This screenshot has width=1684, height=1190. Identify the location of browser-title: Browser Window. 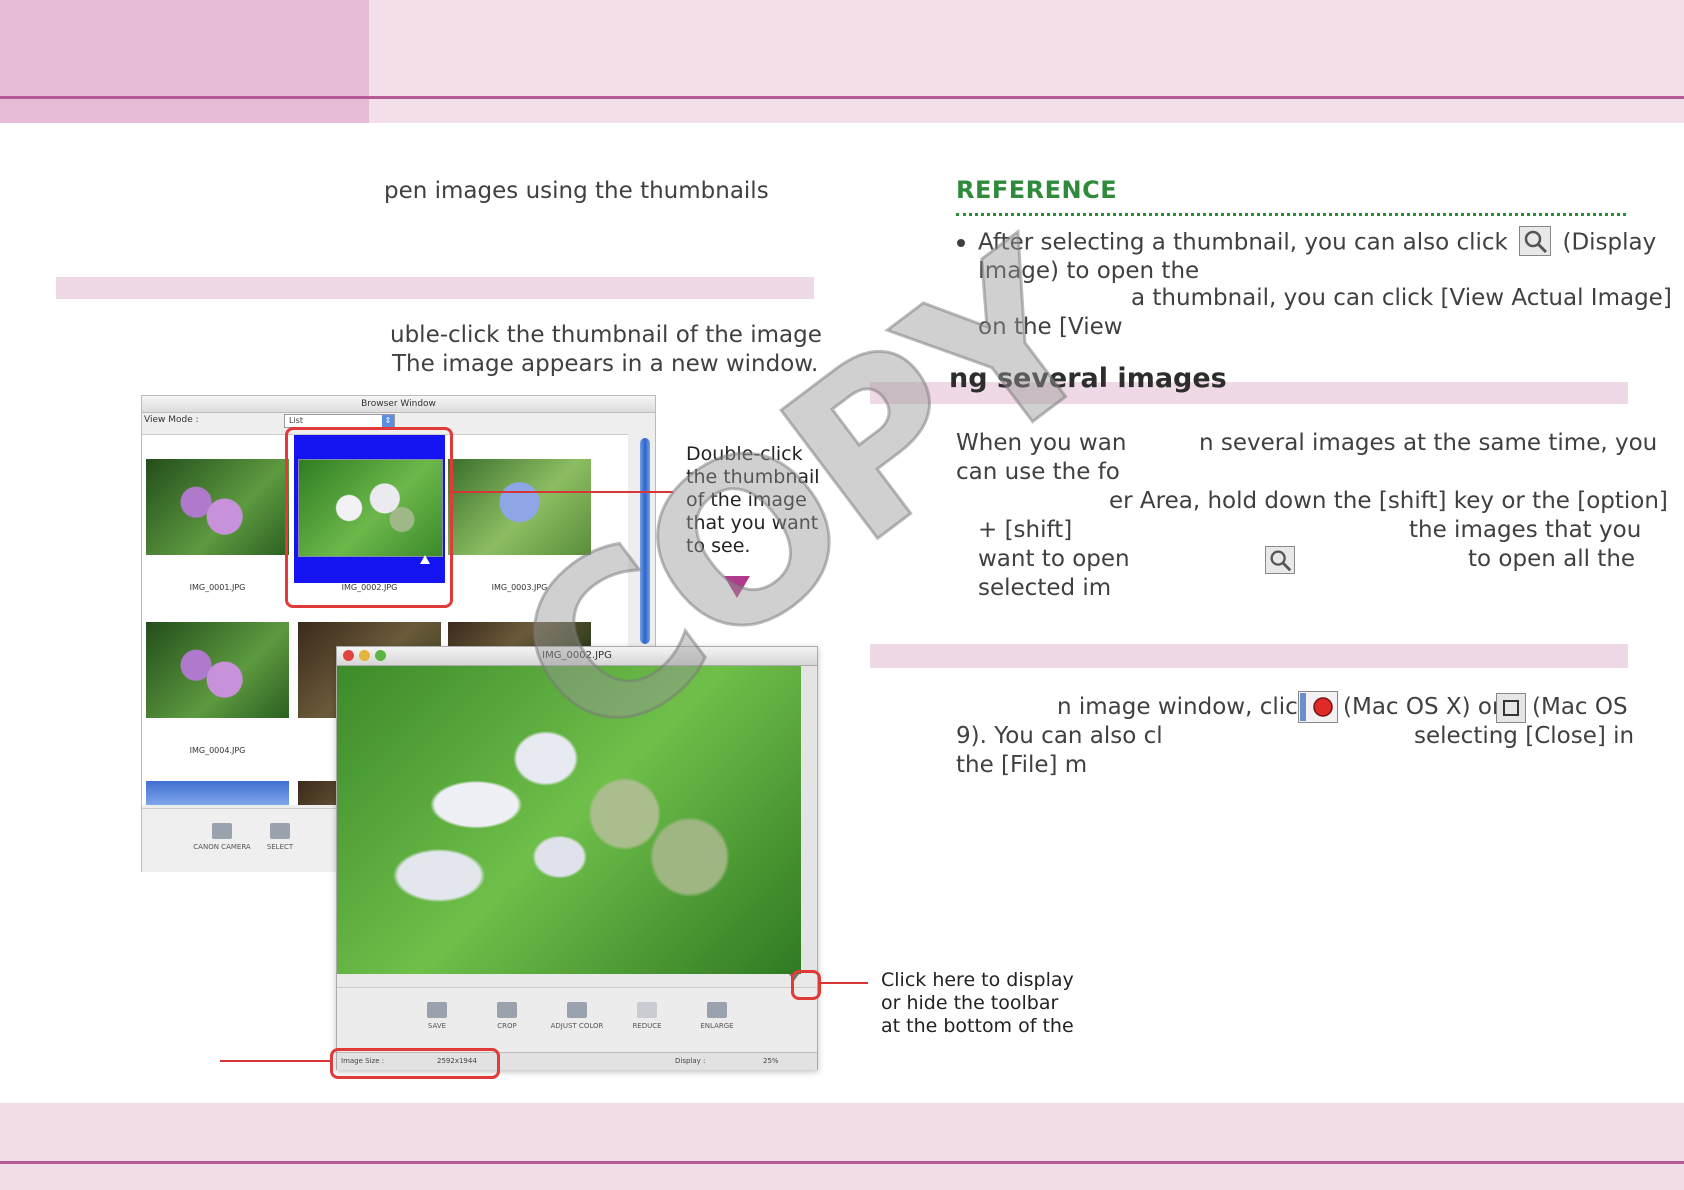
(398, 404).